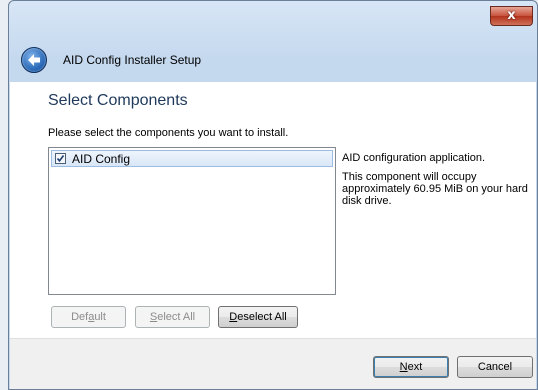 The width and height of the screenshot is (538, 390). What do you see at coordinates (415, 367) in the screenshot?
I see `next-label-b: ext` at bounding box center [415, 367].